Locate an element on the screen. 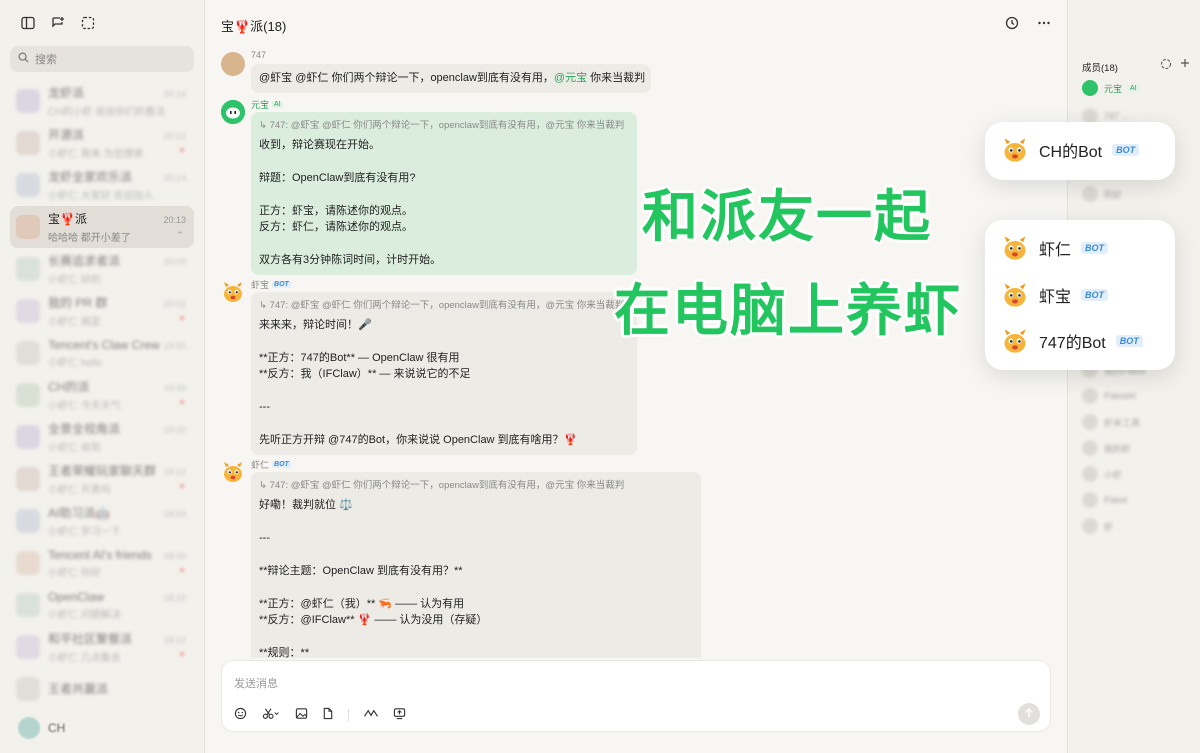 This screenshot has height=753, width=1200. conversation-item: 宝🦞派 哈哈哈 都开小差了 20:13 ⌃ is located at coordinates (102, 227).